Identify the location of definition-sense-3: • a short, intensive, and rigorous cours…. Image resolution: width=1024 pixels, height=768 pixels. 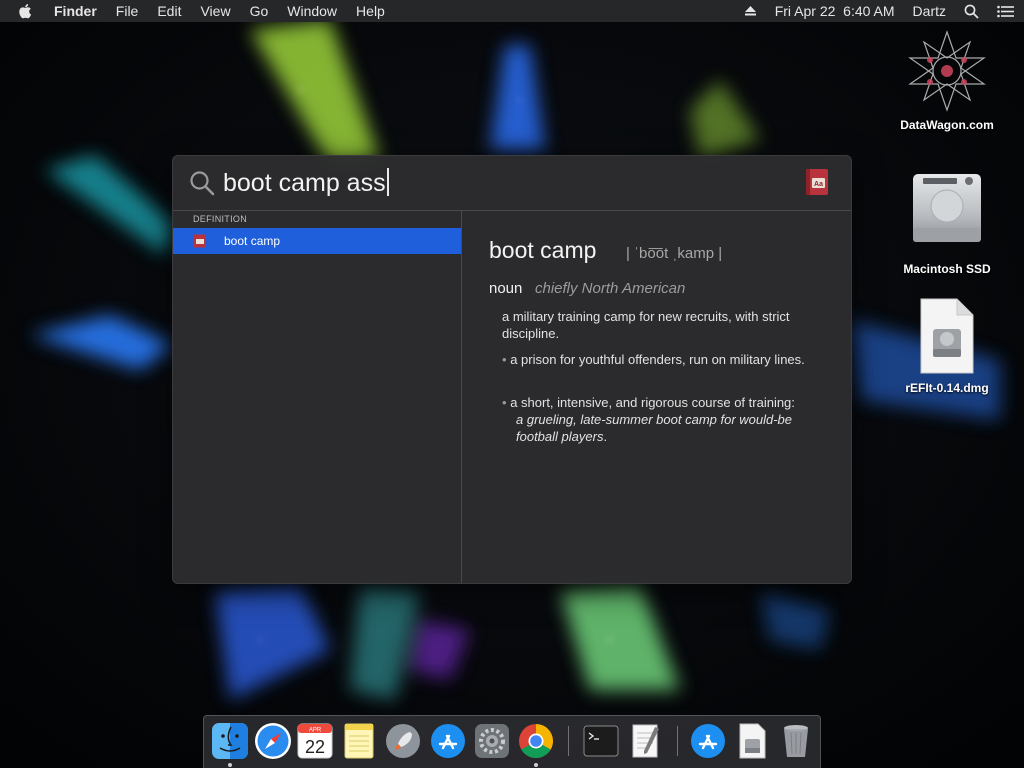
(667, 419).